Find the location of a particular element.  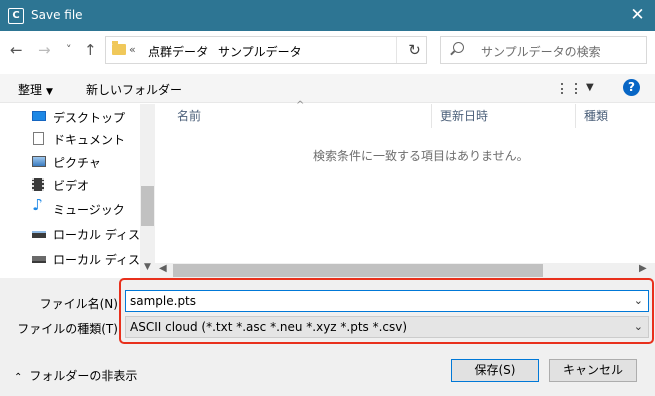

sidebar-item-videos: ビデオ is located at coordinates (86, 185).